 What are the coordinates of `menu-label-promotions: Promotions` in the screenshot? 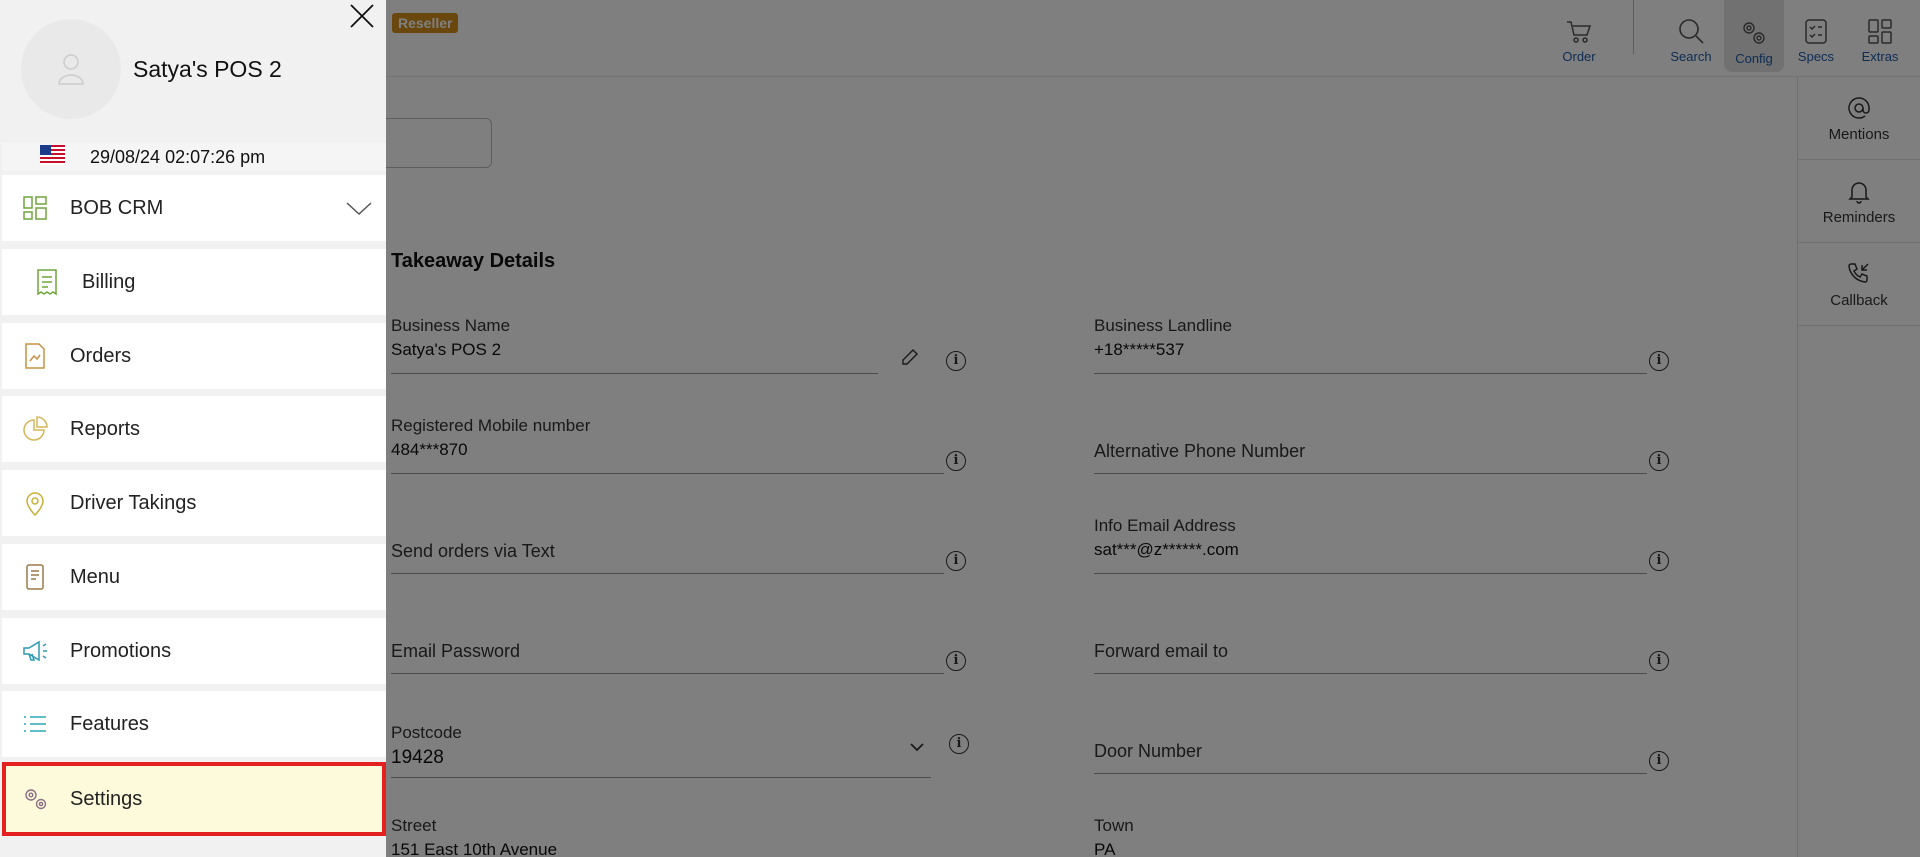 It's located at (121, 650).